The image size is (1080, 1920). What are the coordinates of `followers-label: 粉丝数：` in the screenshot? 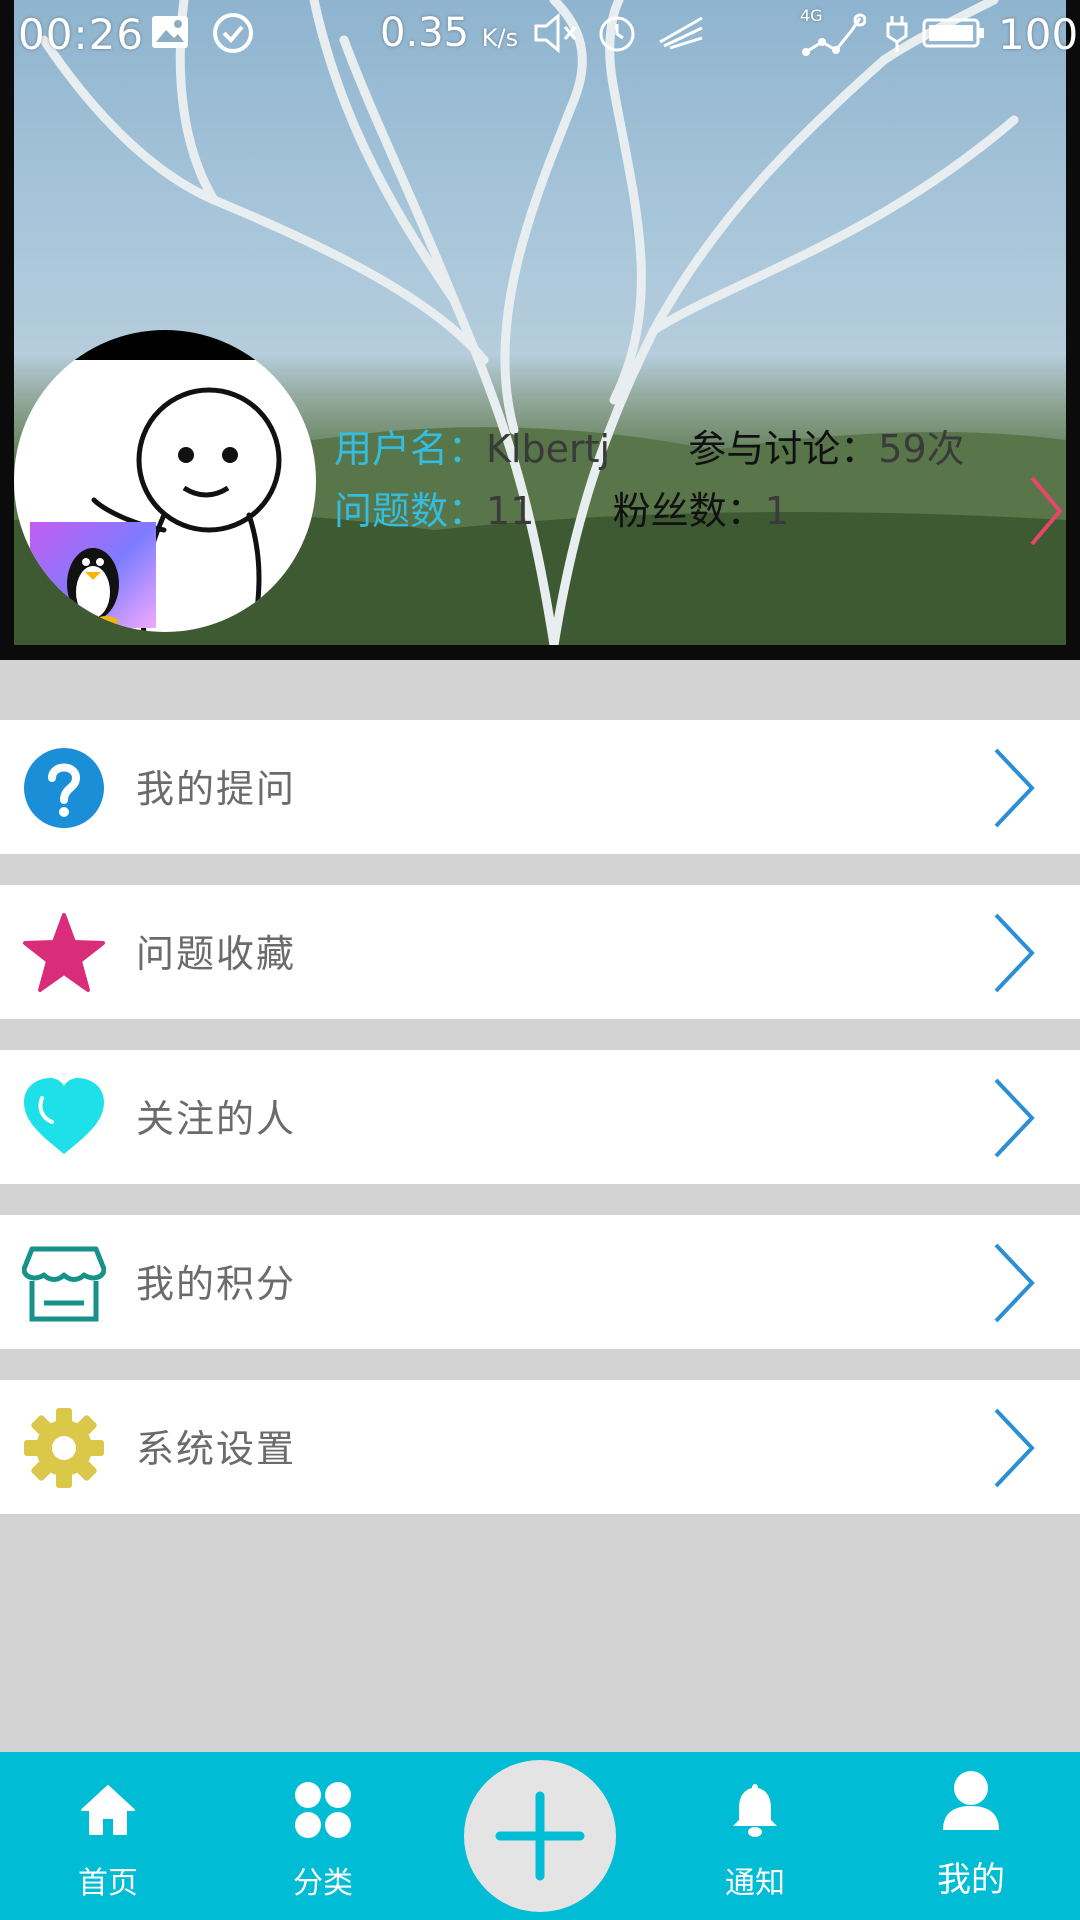 It's located at (688, 511).